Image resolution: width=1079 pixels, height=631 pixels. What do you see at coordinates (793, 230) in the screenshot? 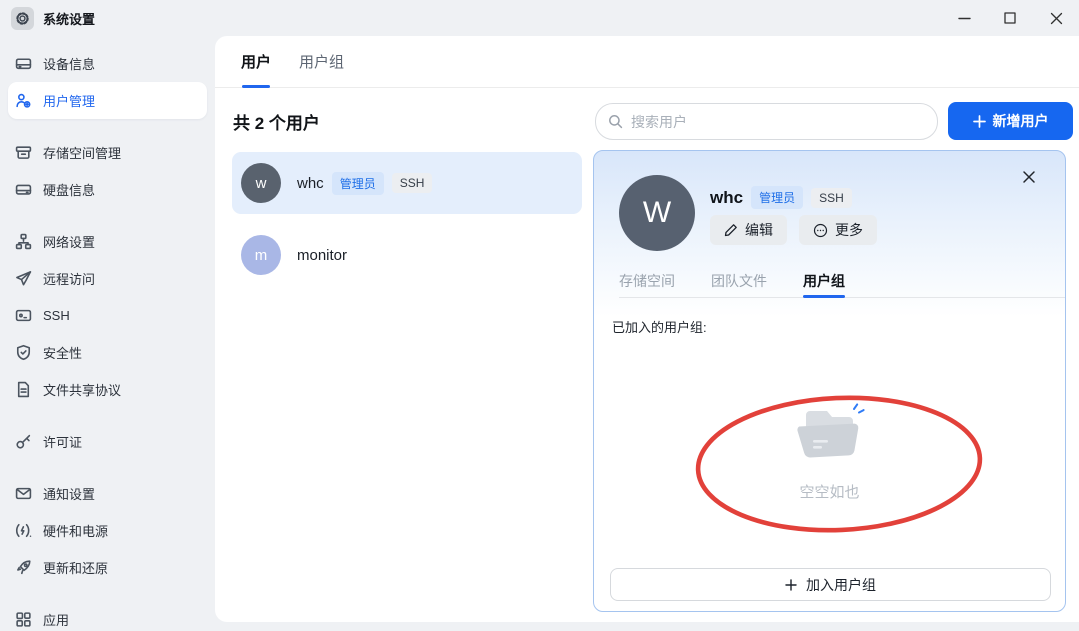
I see `detail-actions: 编辑 更多` at bounding box center [793, 230].